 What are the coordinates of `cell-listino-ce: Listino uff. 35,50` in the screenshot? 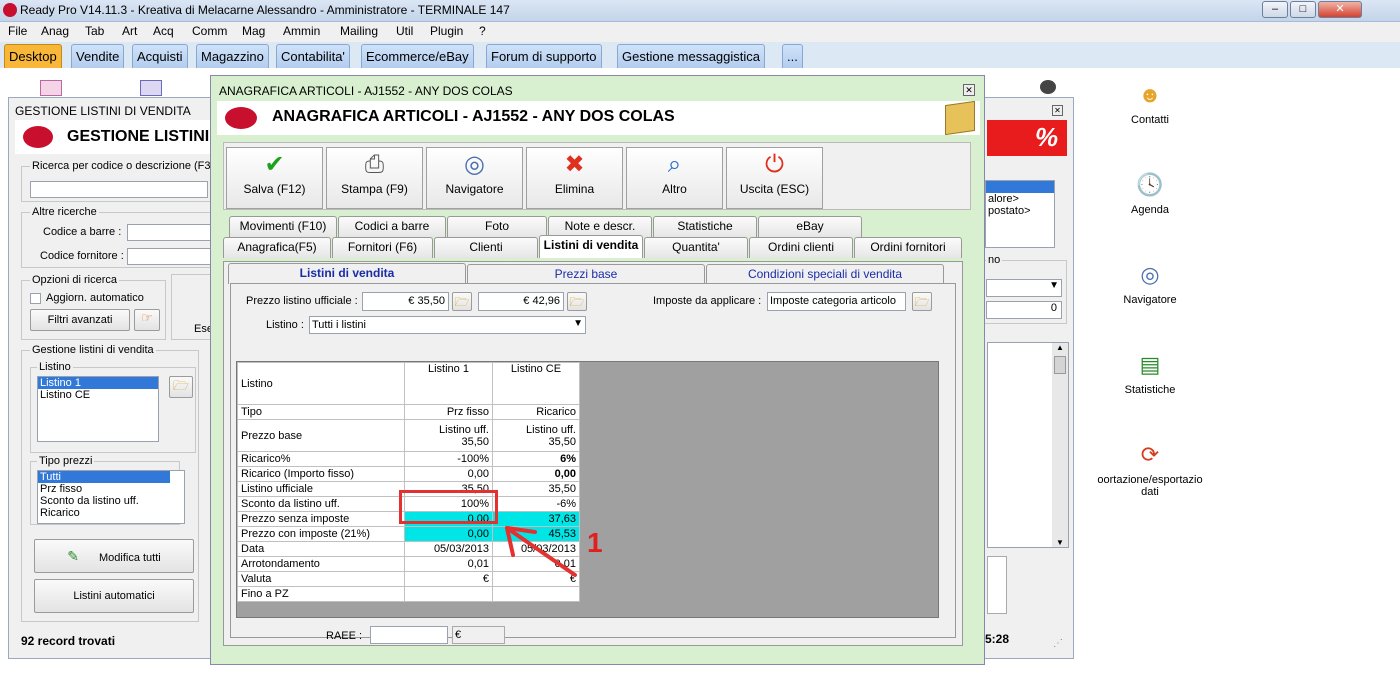 It's located at (536, 435).